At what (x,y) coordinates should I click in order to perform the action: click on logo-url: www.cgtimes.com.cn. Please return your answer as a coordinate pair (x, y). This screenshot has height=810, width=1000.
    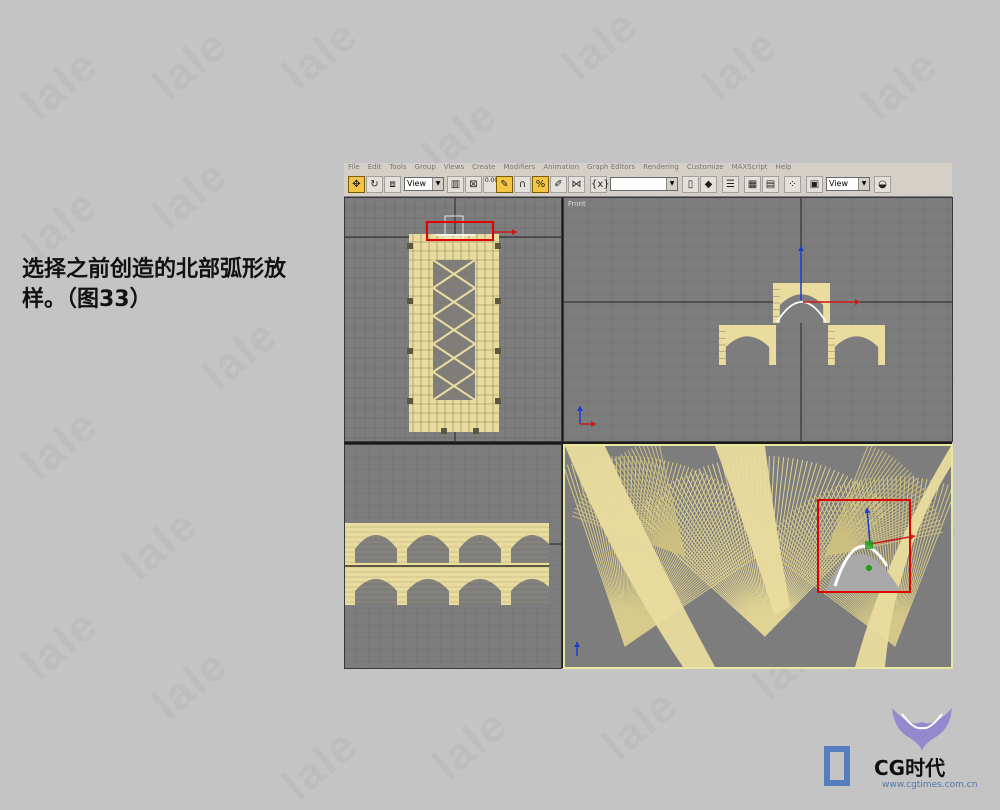
    Looking at the image, I should click on (929, 785).